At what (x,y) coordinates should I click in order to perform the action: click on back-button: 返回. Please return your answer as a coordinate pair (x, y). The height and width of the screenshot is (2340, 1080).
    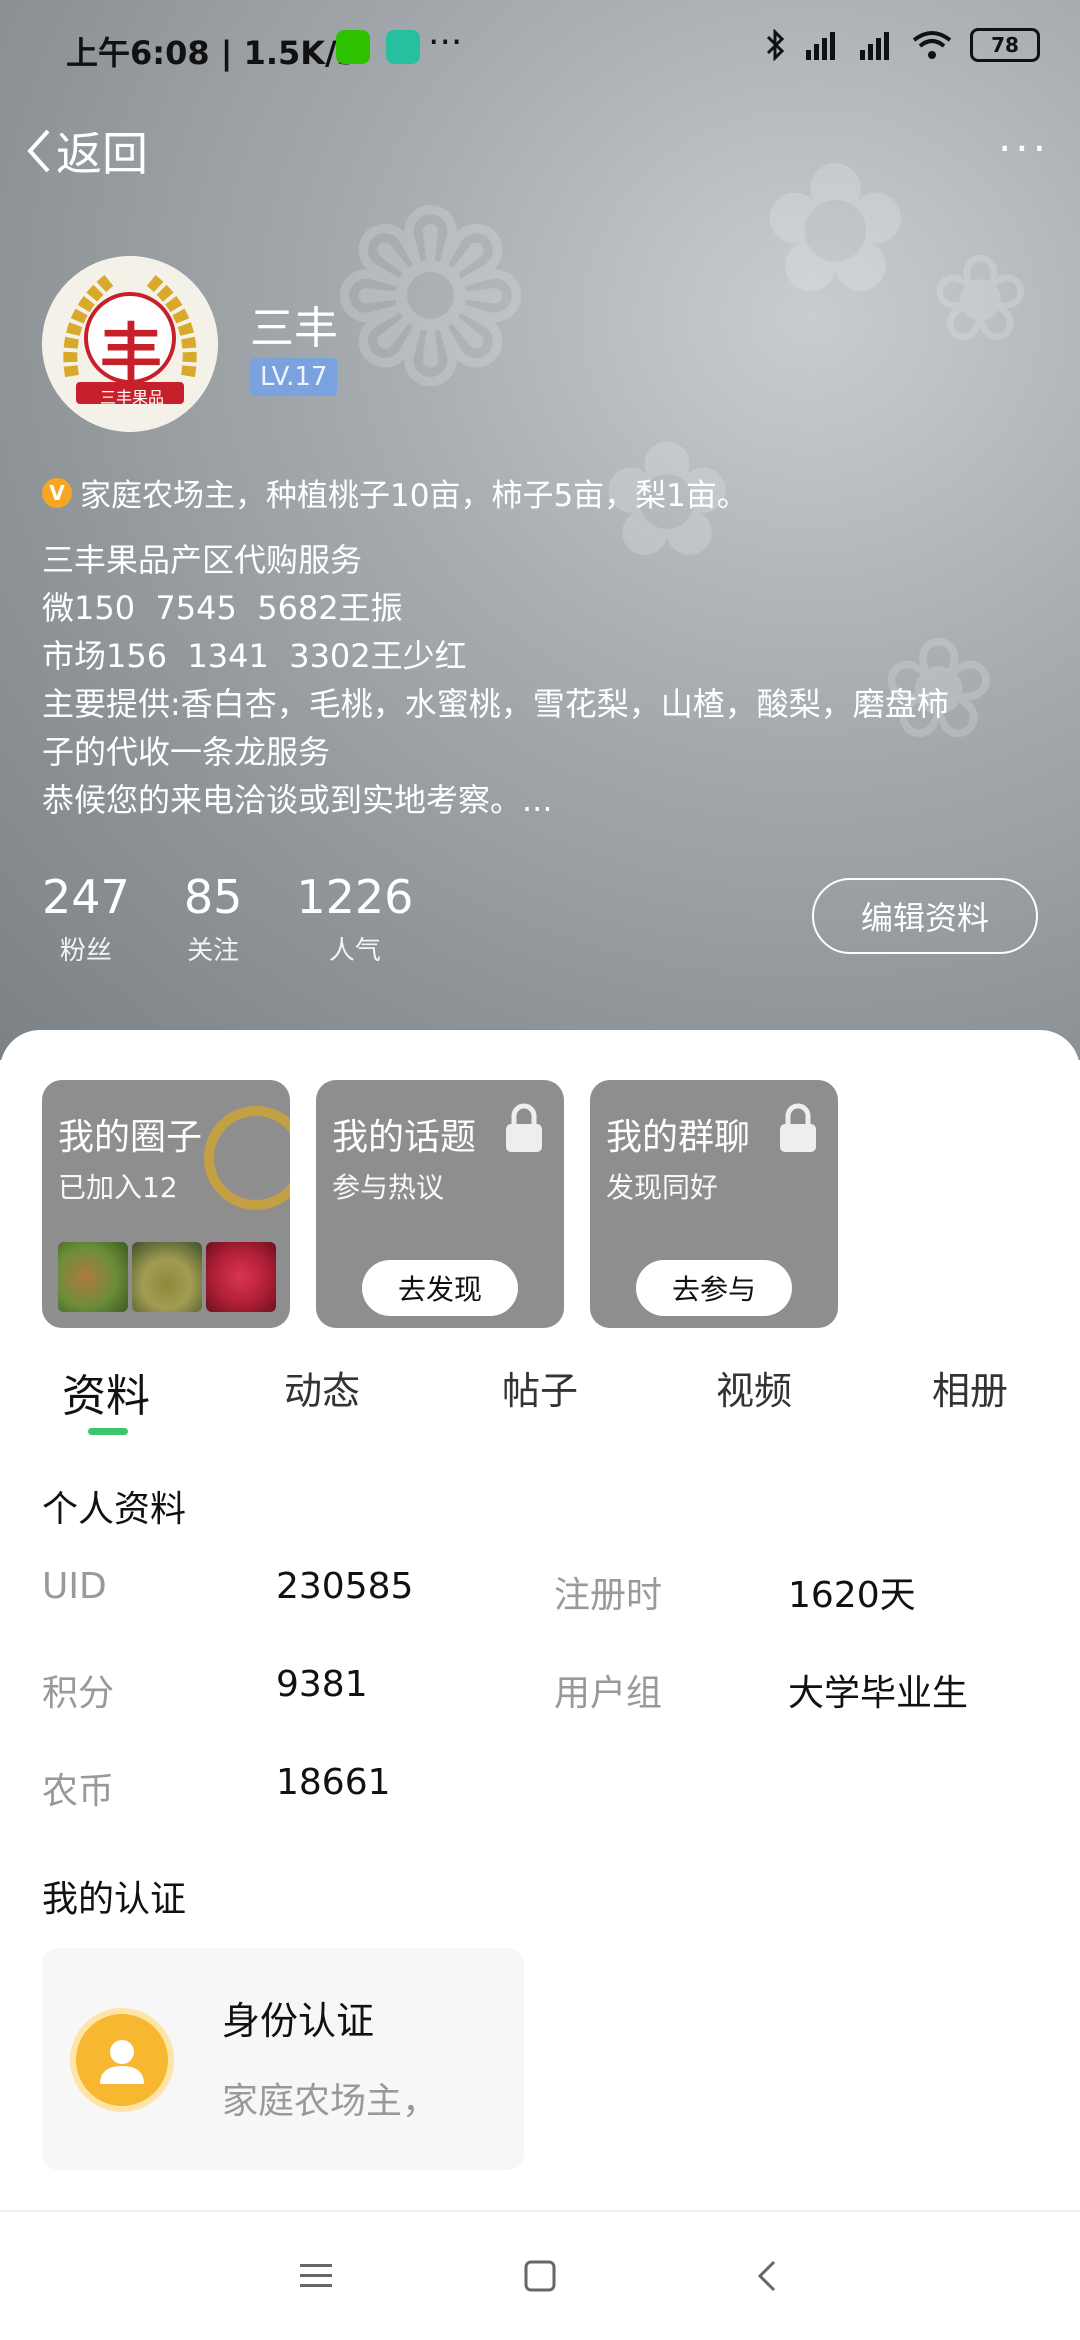
    Looking at the image, I should click on (87, 151).